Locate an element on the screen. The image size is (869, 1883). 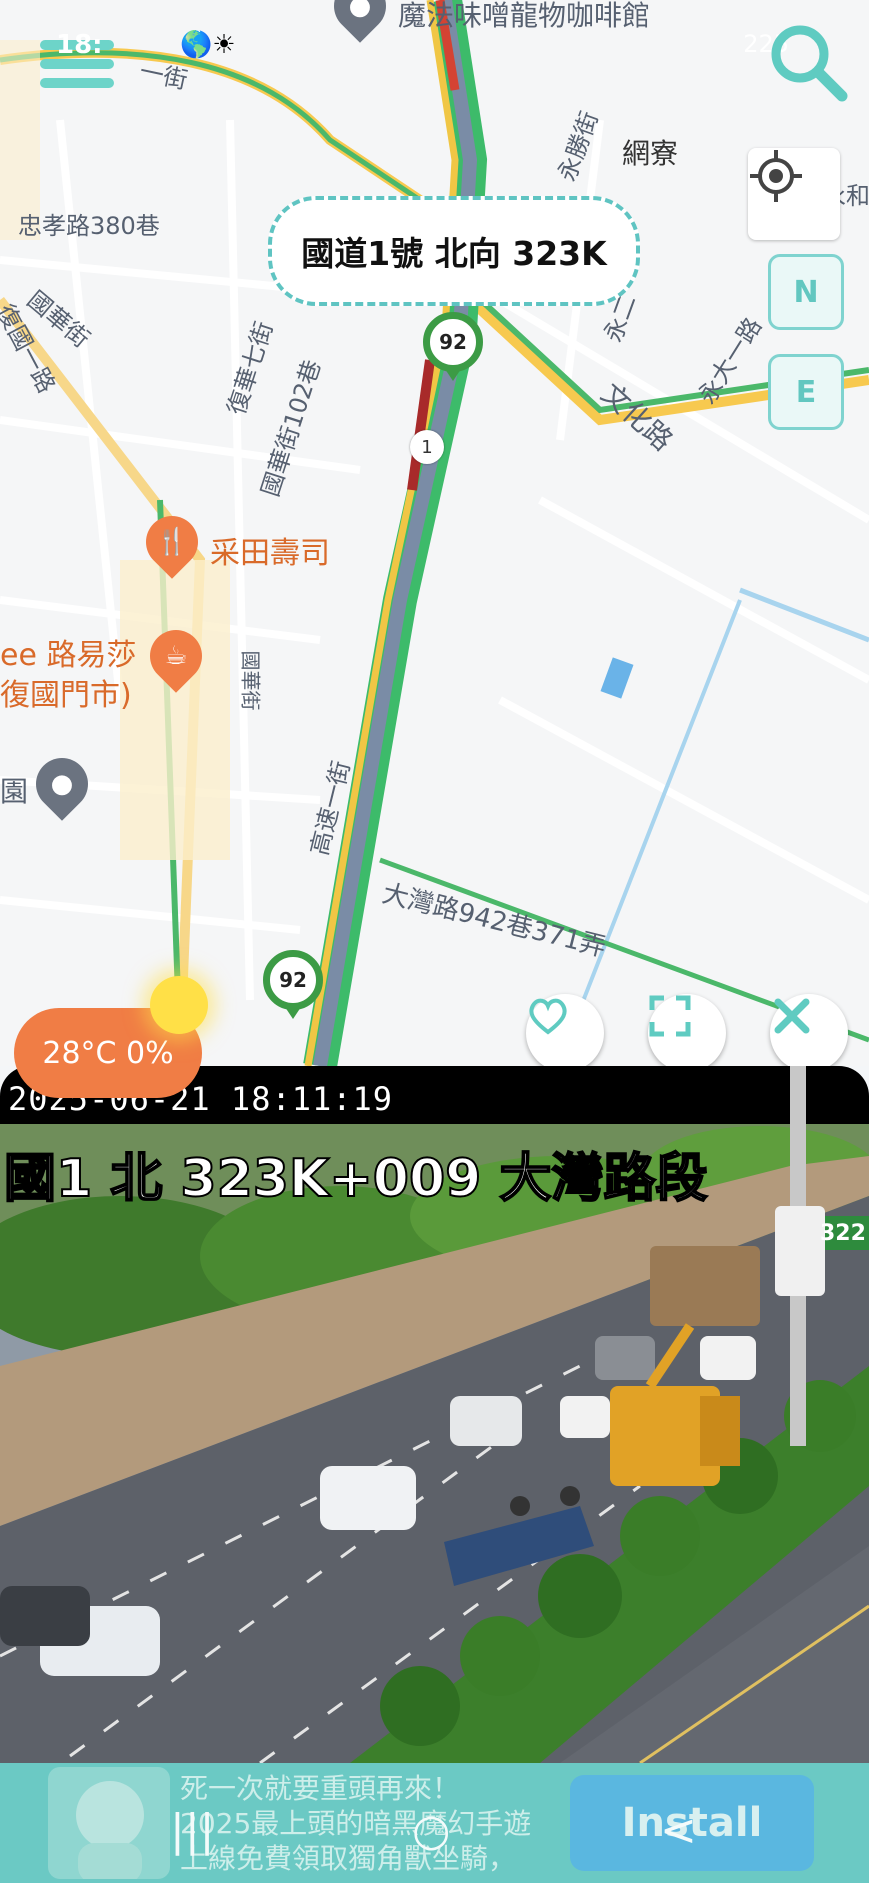
search-button is located at coordinates (808, 62).